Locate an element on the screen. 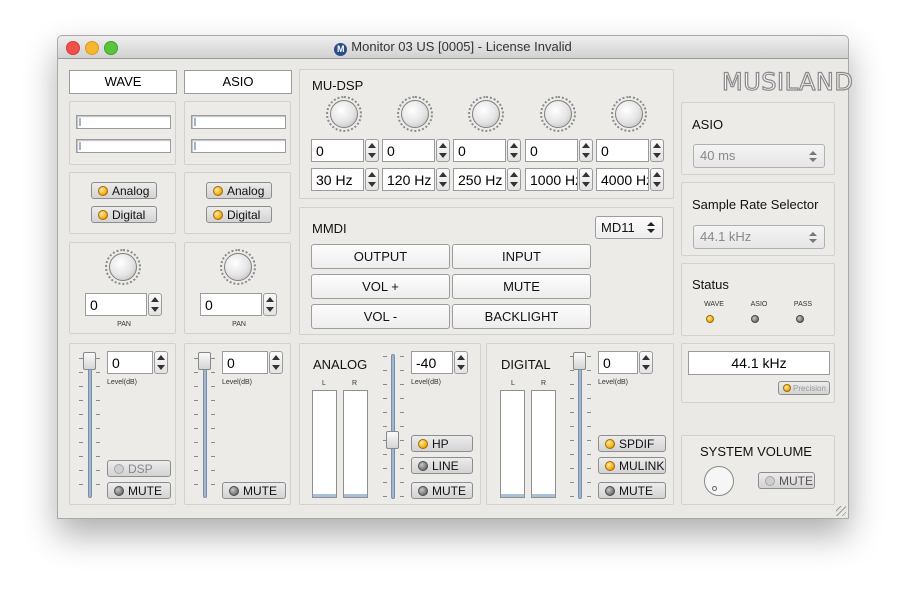  digital-fader-handle is located at coordinates (579, 361).